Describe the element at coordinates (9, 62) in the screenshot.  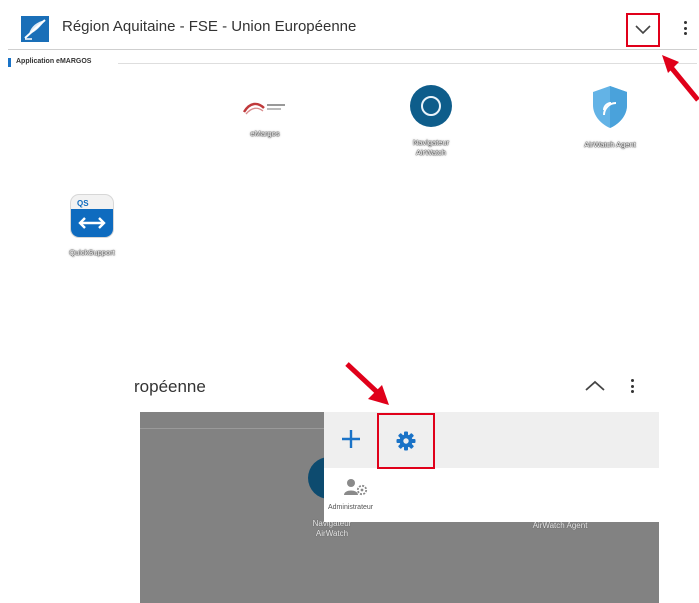
I see `section-marker` at that location.